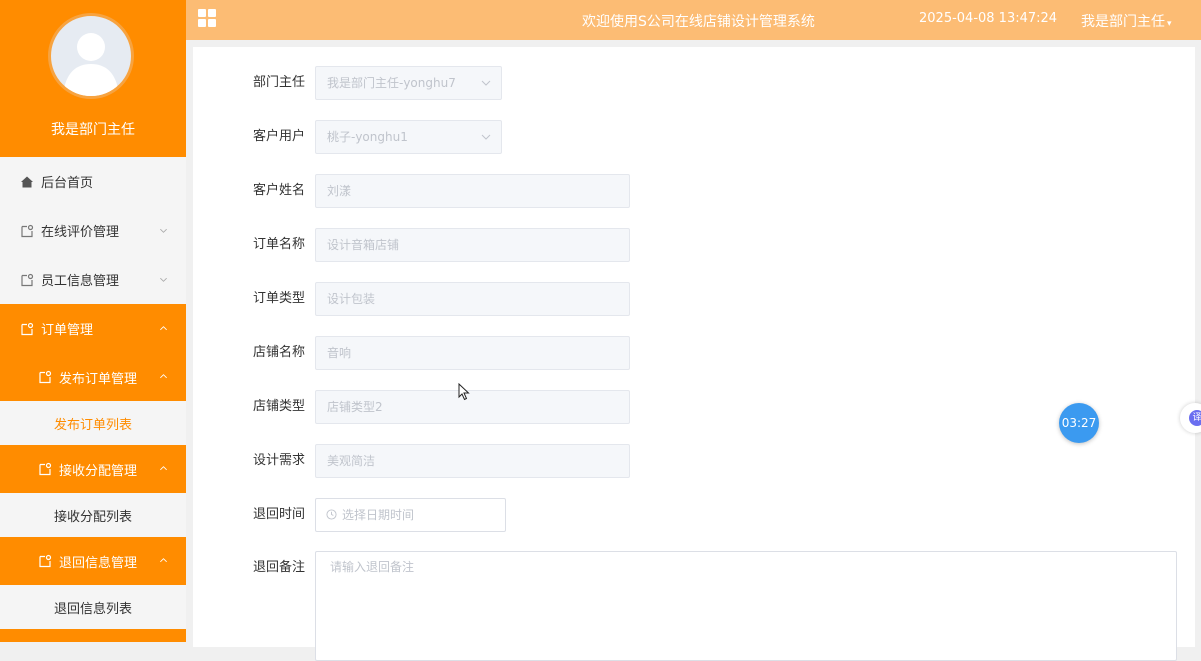 This screenshot has width=1201, height=661. I want to click on sidebar-item-label: 发布订单列表, so click(92, 425).